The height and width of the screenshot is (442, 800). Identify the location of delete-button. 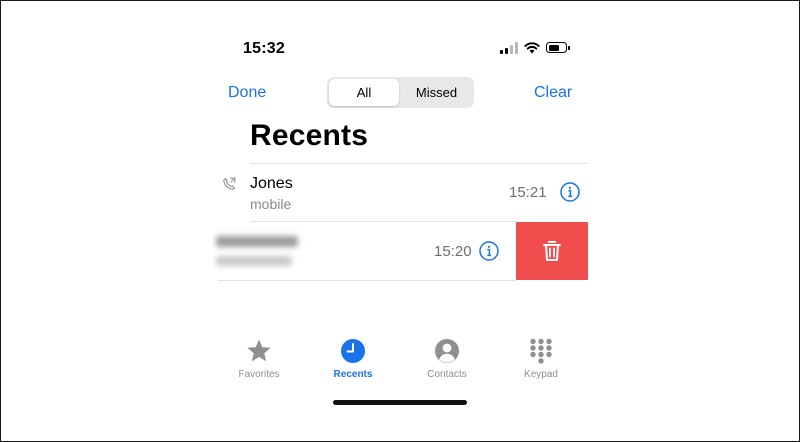
(552, 251).